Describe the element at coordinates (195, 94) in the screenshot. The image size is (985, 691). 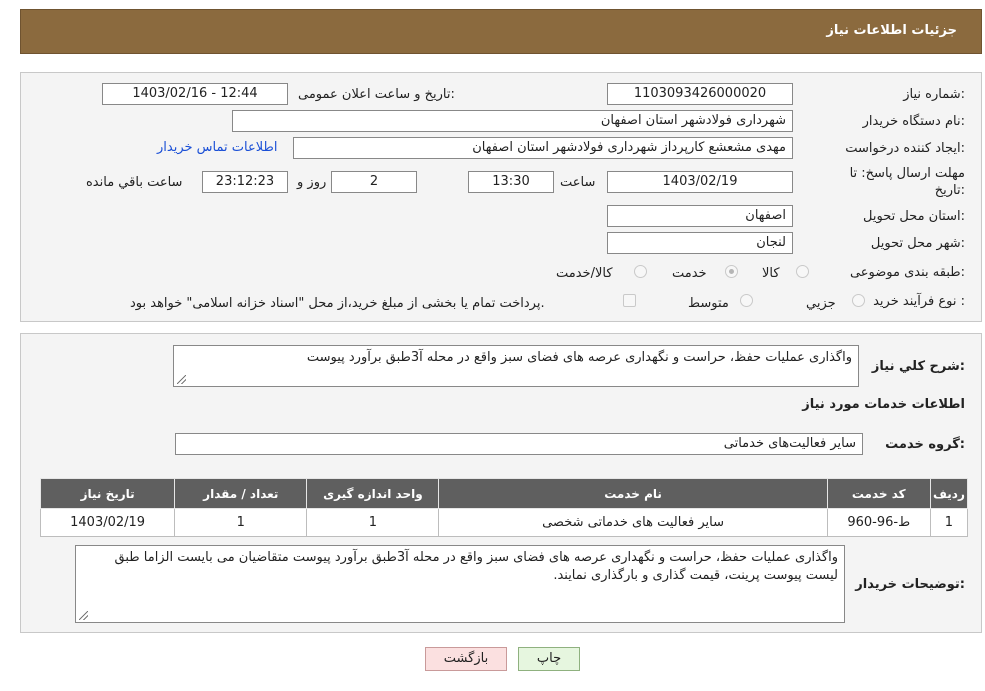
I see `announce-date-field: 1403/02/16 - 12:44` at that location.